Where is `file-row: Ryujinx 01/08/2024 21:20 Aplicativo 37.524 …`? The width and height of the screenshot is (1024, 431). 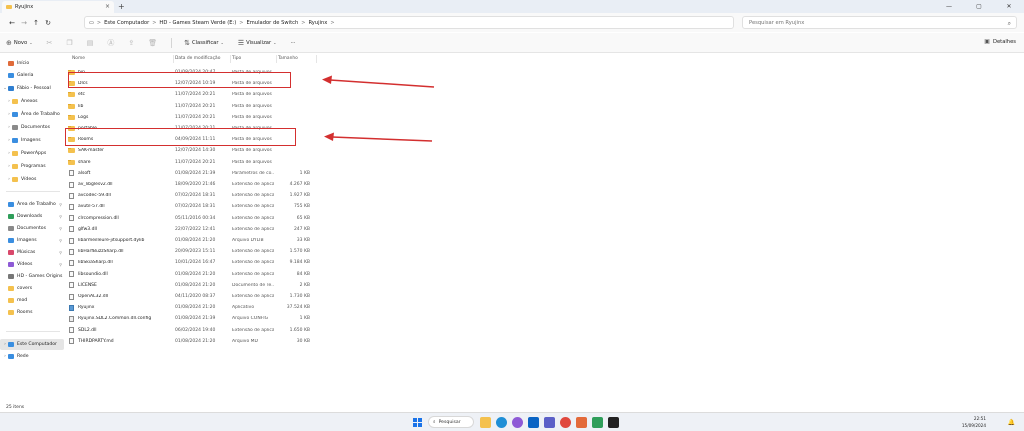
file-row: Ryujinx 01/08/2024 21:20 Aplicativo 37.524 … is located at coordinates (193, 307).